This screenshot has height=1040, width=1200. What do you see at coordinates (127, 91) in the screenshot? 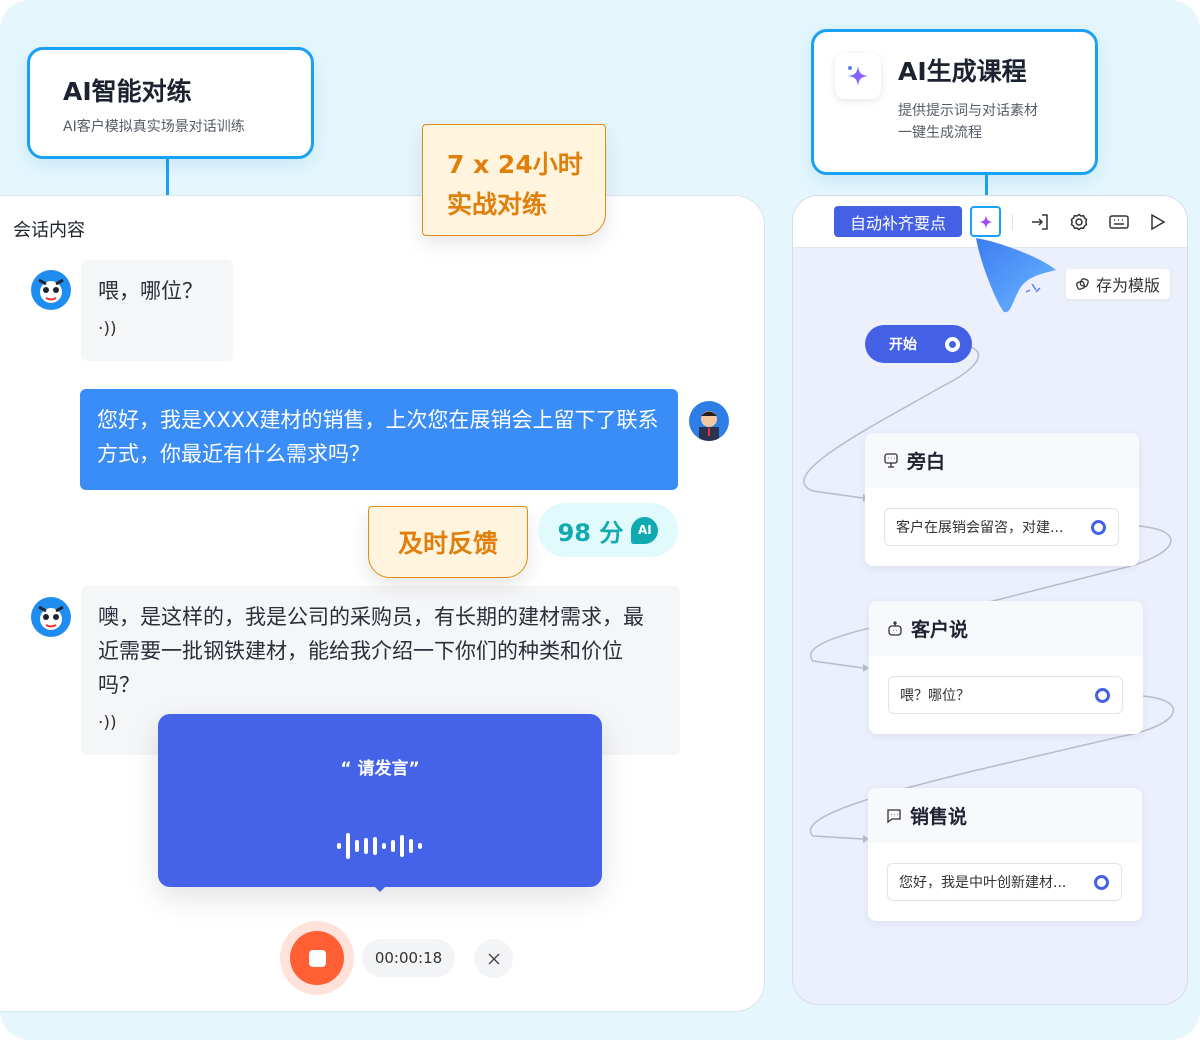
I see `callout-title: AI智能对练` at bounding box center [127, 91].